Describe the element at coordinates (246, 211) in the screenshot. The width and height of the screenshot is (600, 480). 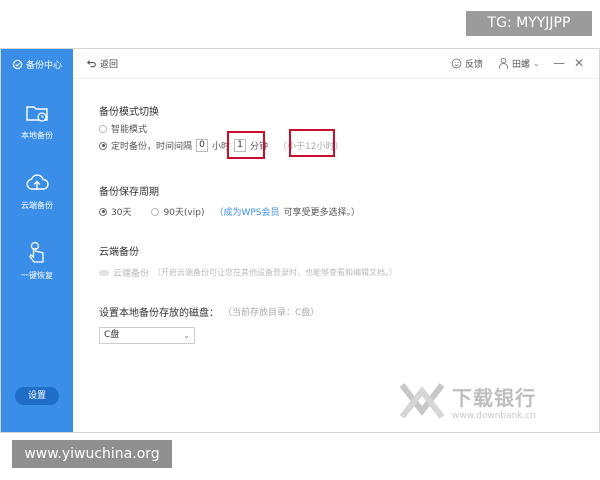
I see `wps-member-link: （成为WPS会员` at that location.